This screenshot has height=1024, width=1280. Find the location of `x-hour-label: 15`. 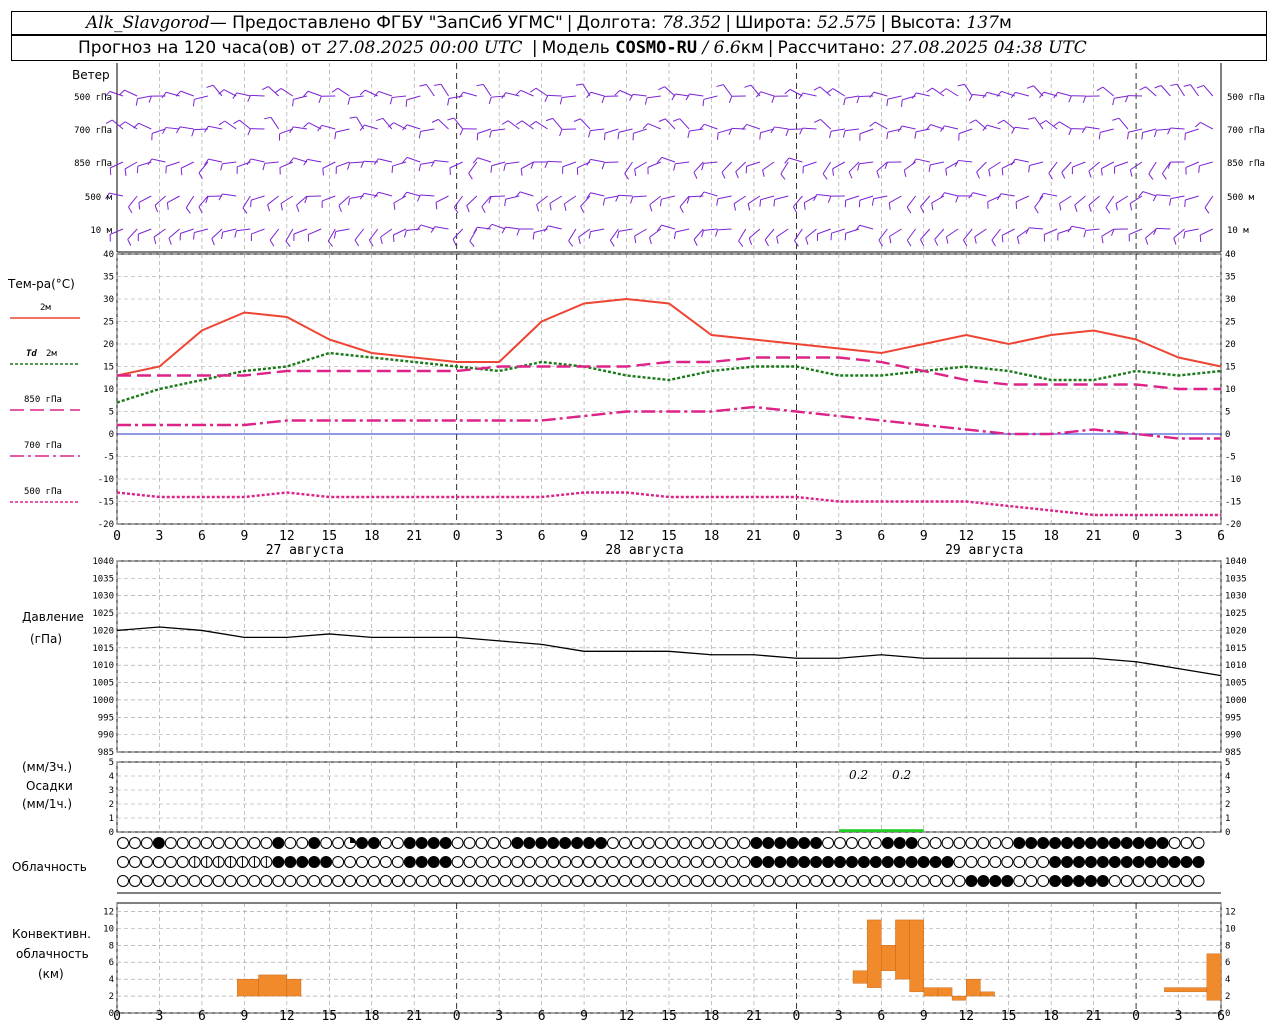

x-hour-label: 15 is located at coordinates (1009, 1016).